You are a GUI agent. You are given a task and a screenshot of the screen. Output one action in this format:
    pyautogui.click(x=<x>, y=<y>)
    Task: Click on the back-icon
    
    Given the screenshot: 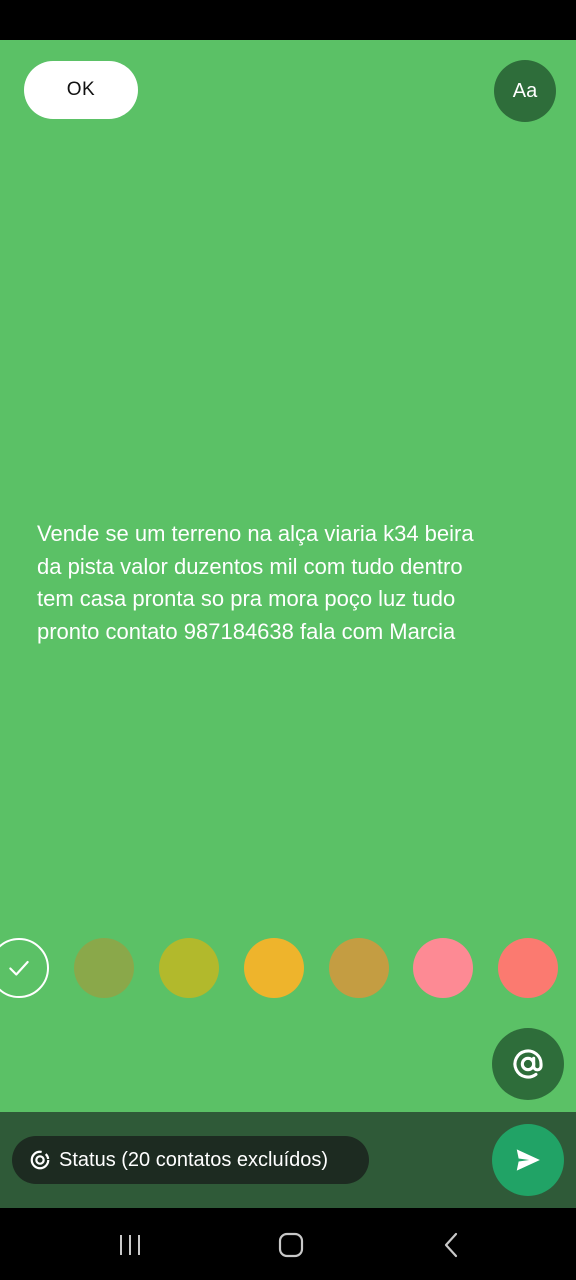 What is the action you would take?
    pyautogui.click(x=451, y=1245)
    